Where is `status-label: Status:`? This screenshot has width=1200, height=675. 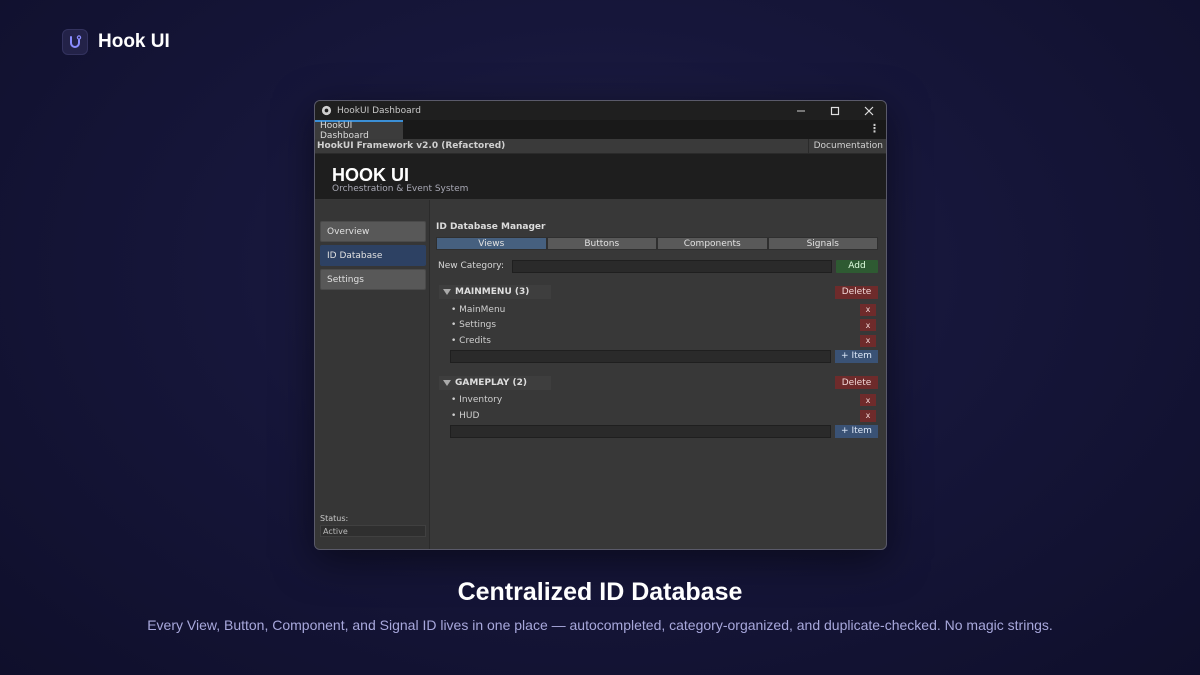
status-label: Status: is located at coordinates (334, 518).